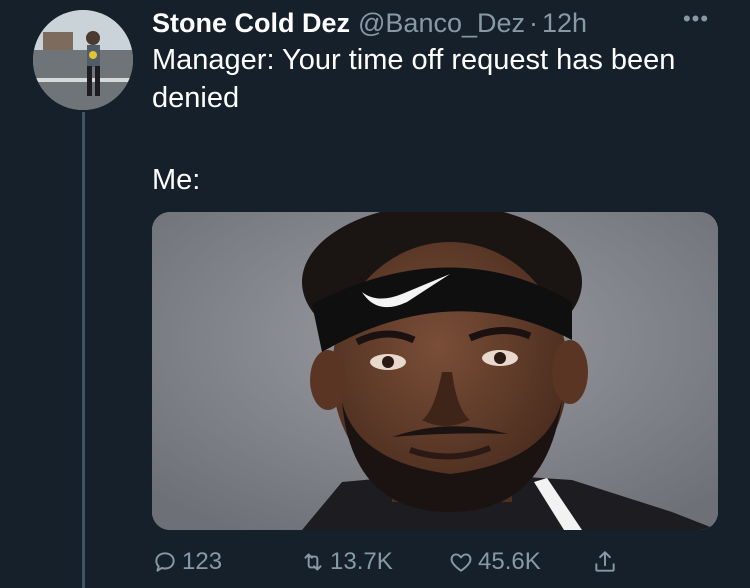  Describe the element at coordinates (696, 19) in the screenshot. I see `more-icon: •••` at that location.